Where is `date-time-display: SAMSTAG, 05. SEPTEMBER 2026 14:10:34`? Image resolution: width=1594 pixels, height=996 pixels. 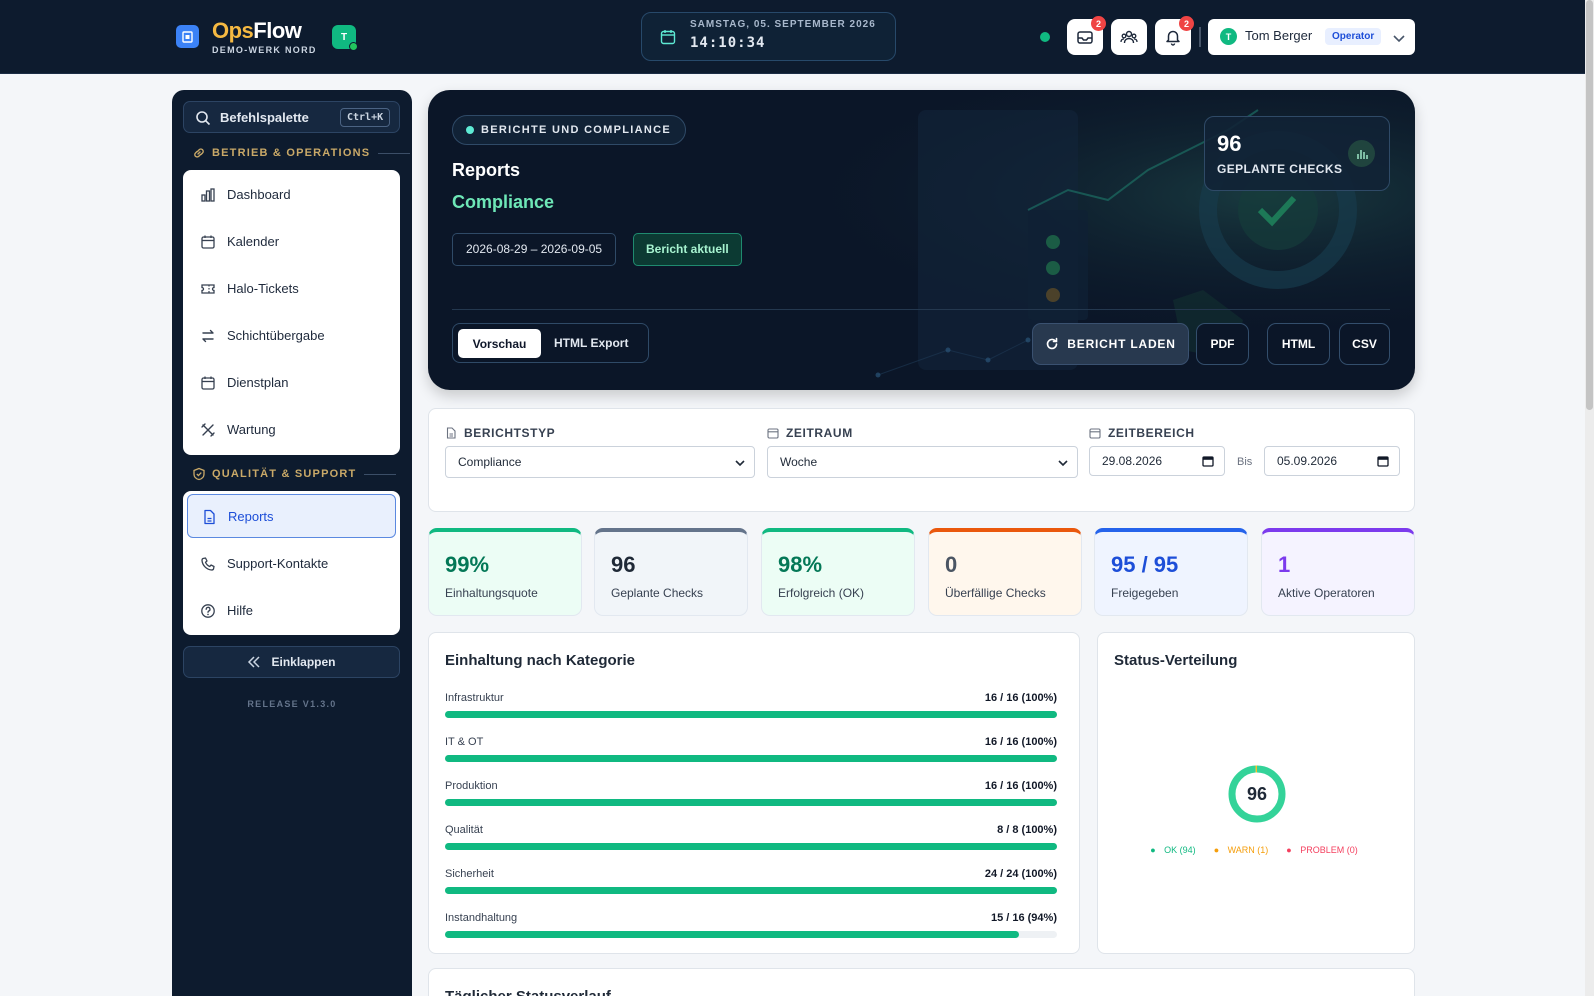
date-time-display: SAMSTAG, 05. SEPTEMBER 2026 14:10:34 is located at coordinates (768, 36).